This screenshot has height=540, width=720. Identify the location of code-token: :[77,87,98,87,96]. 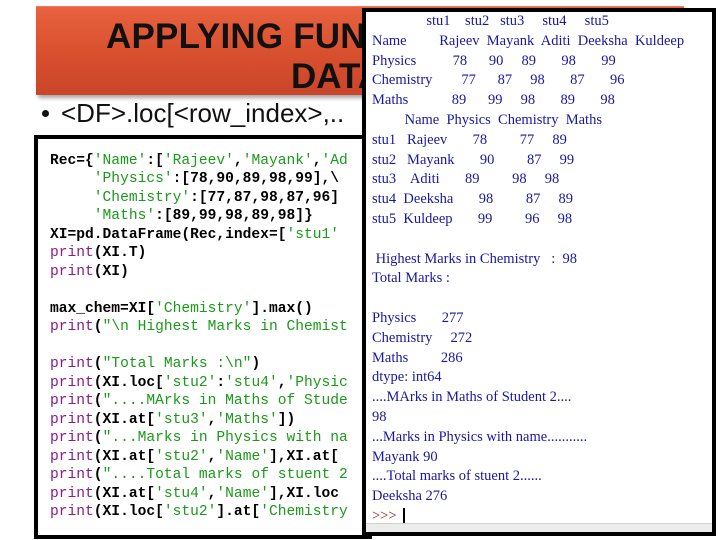
(265, 197).